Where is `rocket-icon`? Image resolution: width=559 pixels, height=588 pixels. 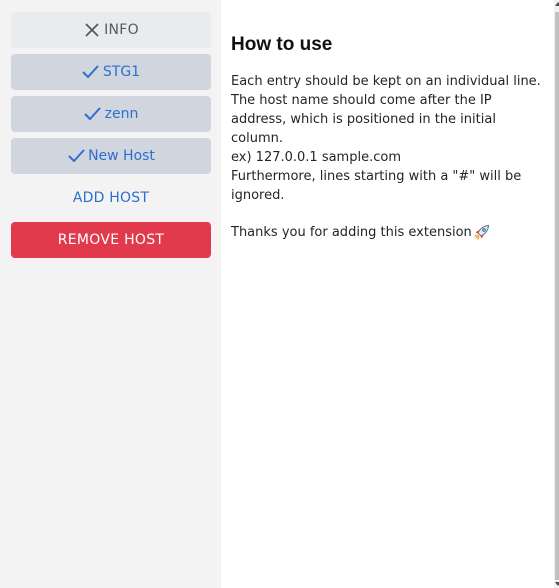
rocket-icon is located at coordinates (481, 232).